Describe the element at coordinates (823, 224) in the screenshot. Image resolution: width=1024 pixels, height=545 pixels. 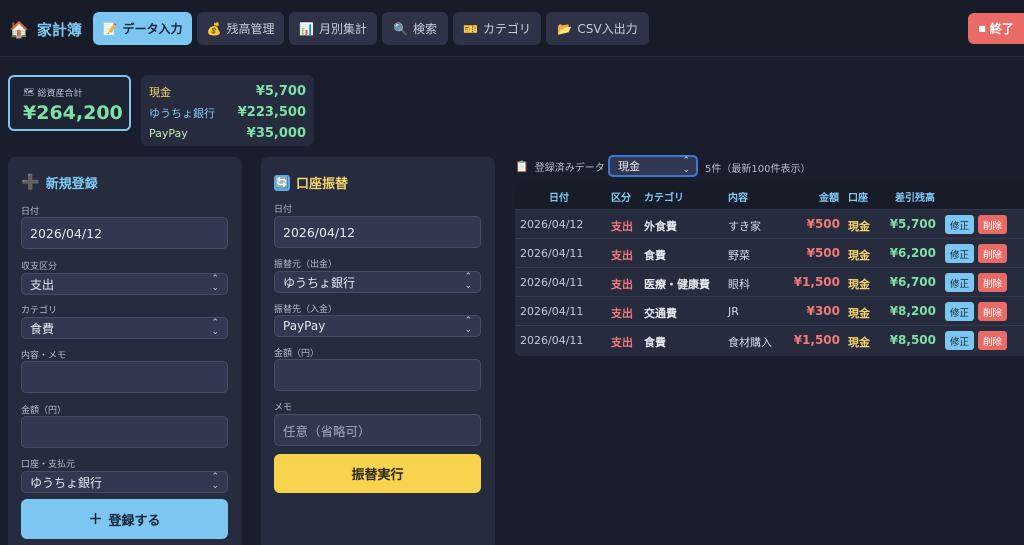
I see `row-amount: ¥500` at that location.